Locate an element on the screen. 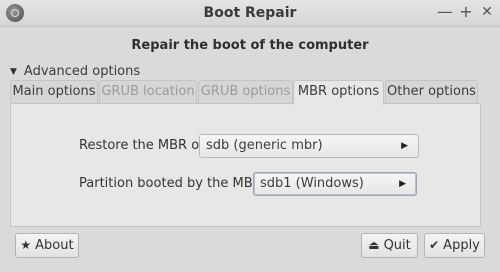 The height and width of the screenshot is (272, 500). page-heading: Repair the boot of the computer is located at coordinates (250, 45).